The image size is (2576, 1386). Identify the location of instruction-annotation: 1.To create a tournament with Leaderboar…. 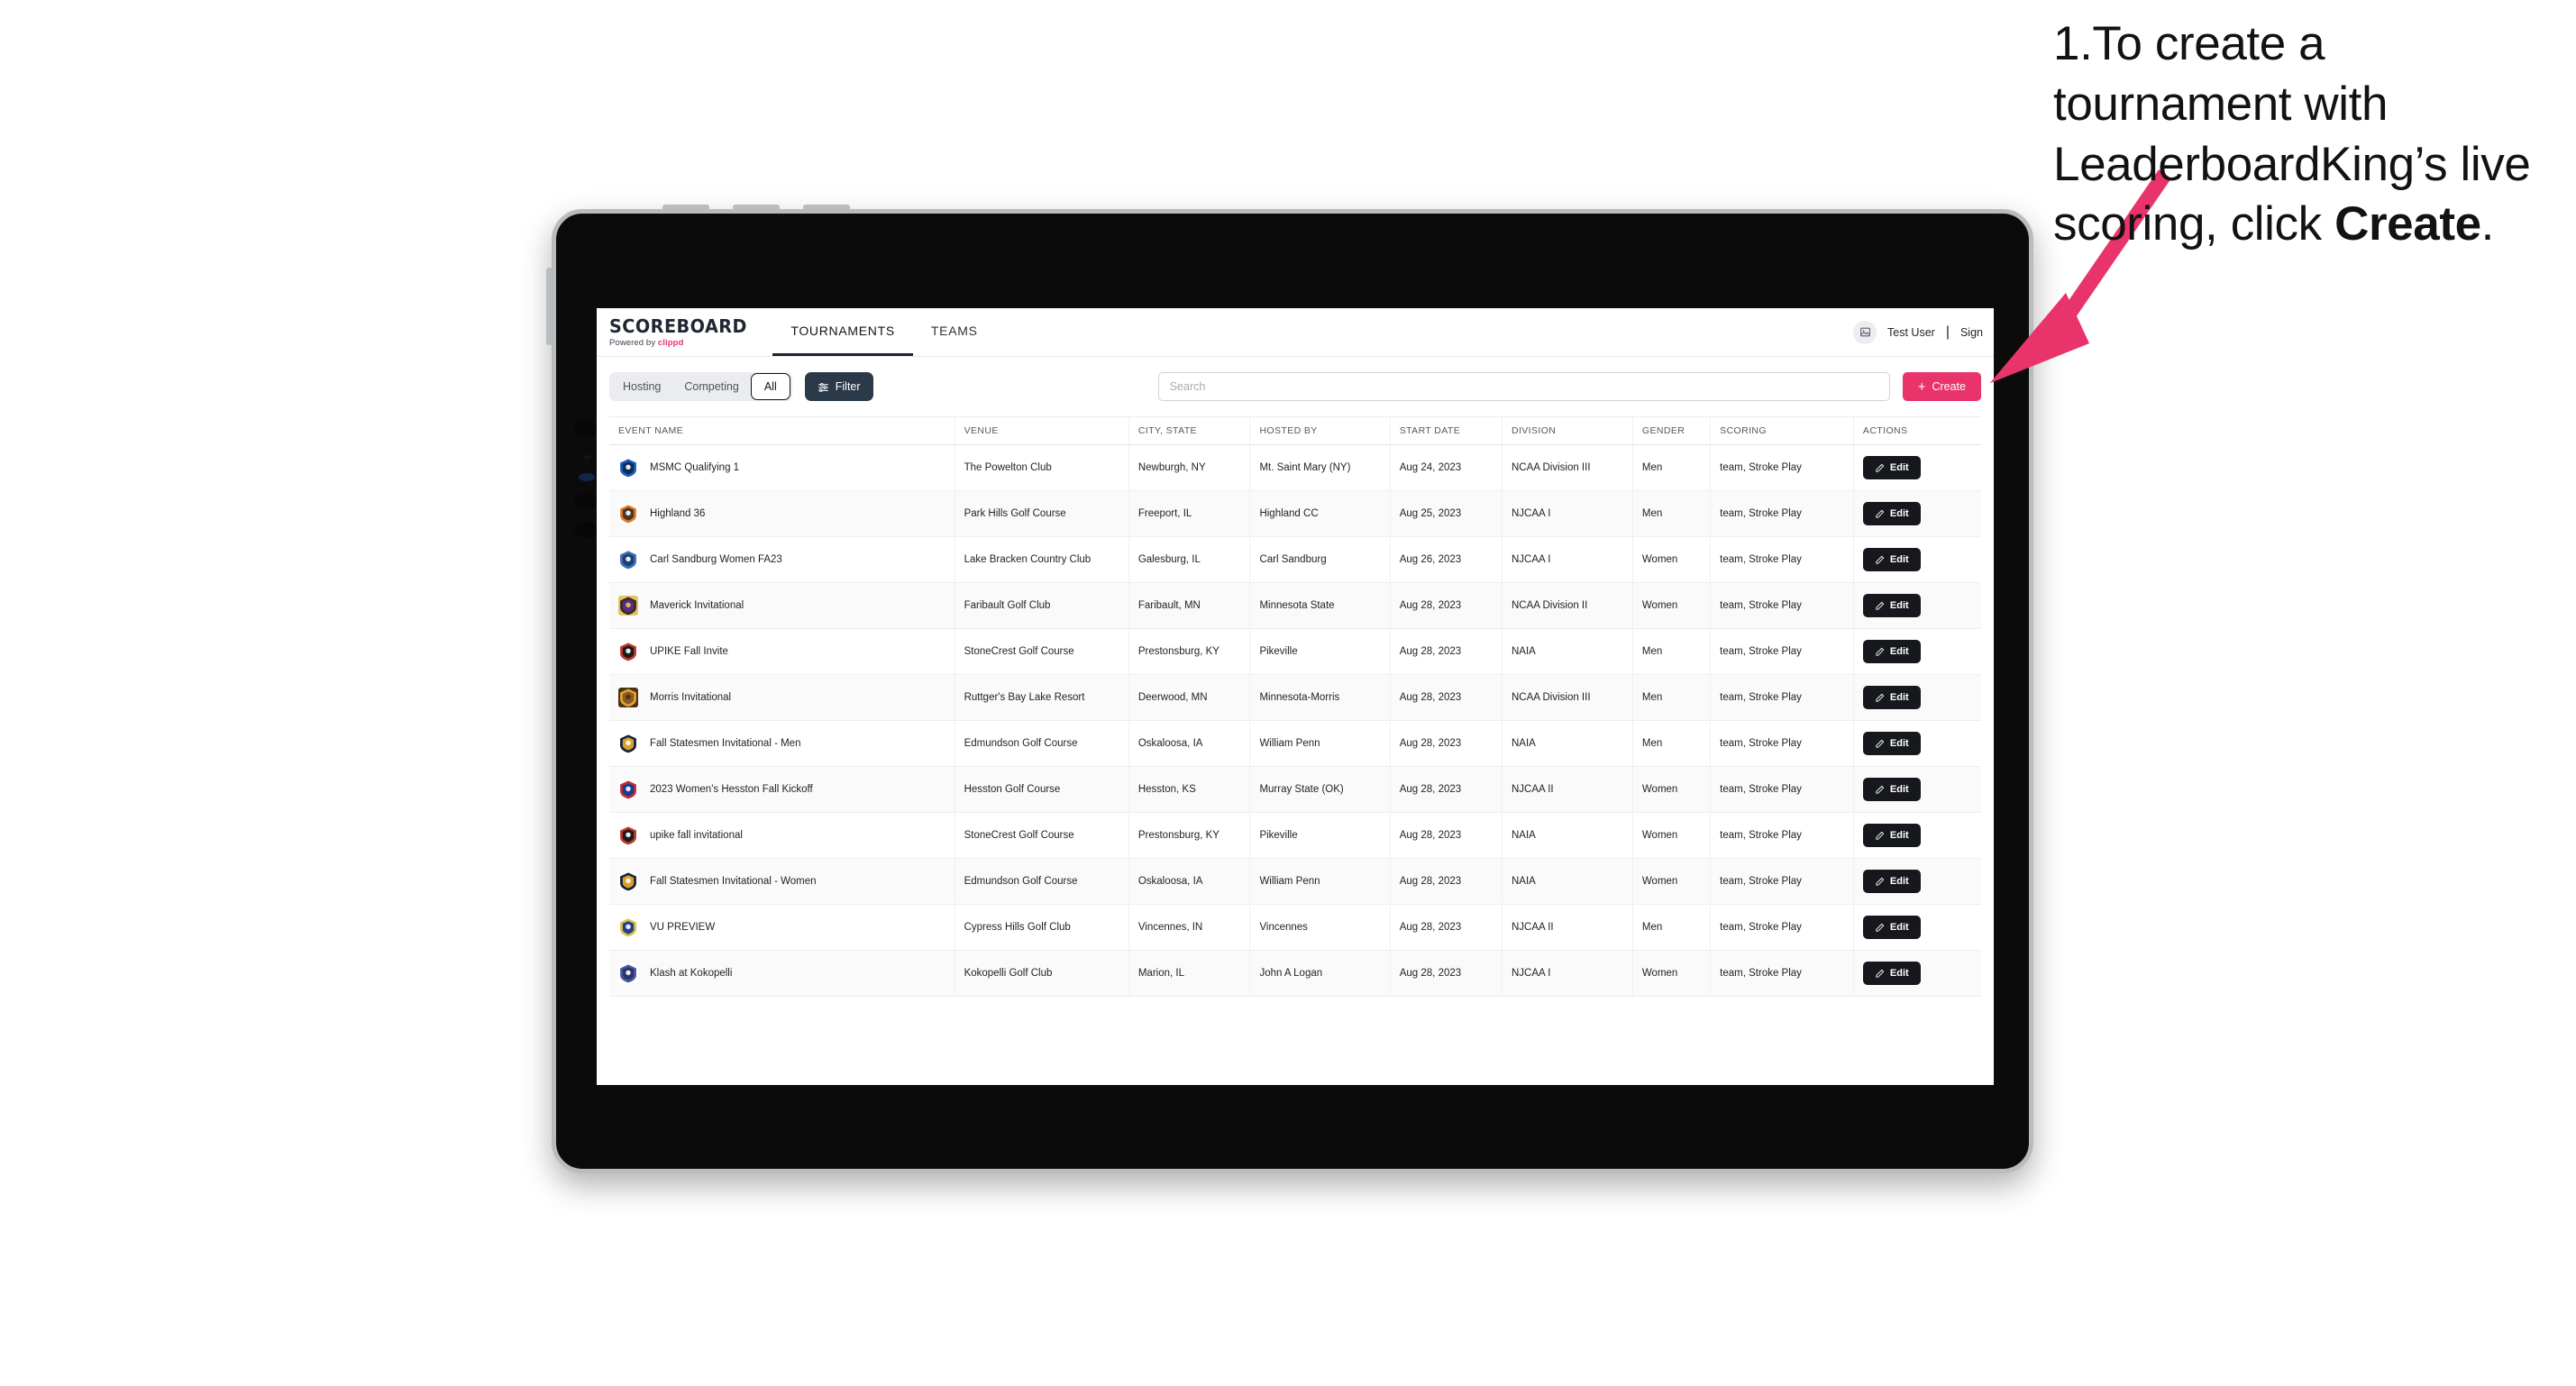
(2311, 134).